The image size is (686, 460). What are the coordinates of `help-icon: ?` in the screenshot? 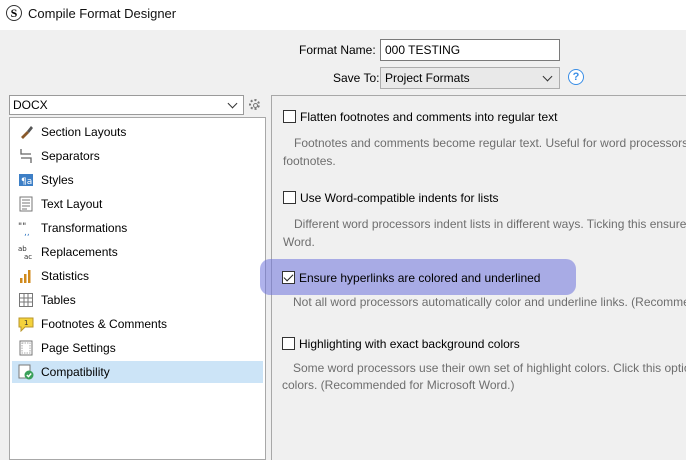 It's located at (576, 77).